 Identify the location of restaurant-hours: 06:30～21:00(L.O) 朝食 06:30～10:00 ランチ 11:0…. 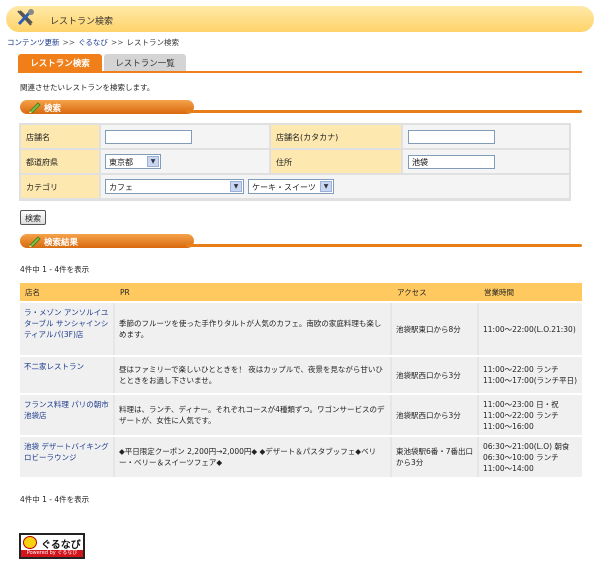
(530, 457).